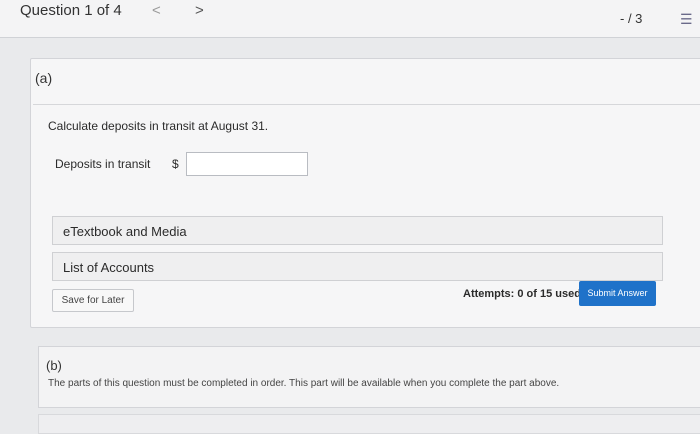 Image resolution: width=700 pixels, height=434 pixels. I want to click on attempts-text: Attempts: 0 of 15 used, so click(522, 294).